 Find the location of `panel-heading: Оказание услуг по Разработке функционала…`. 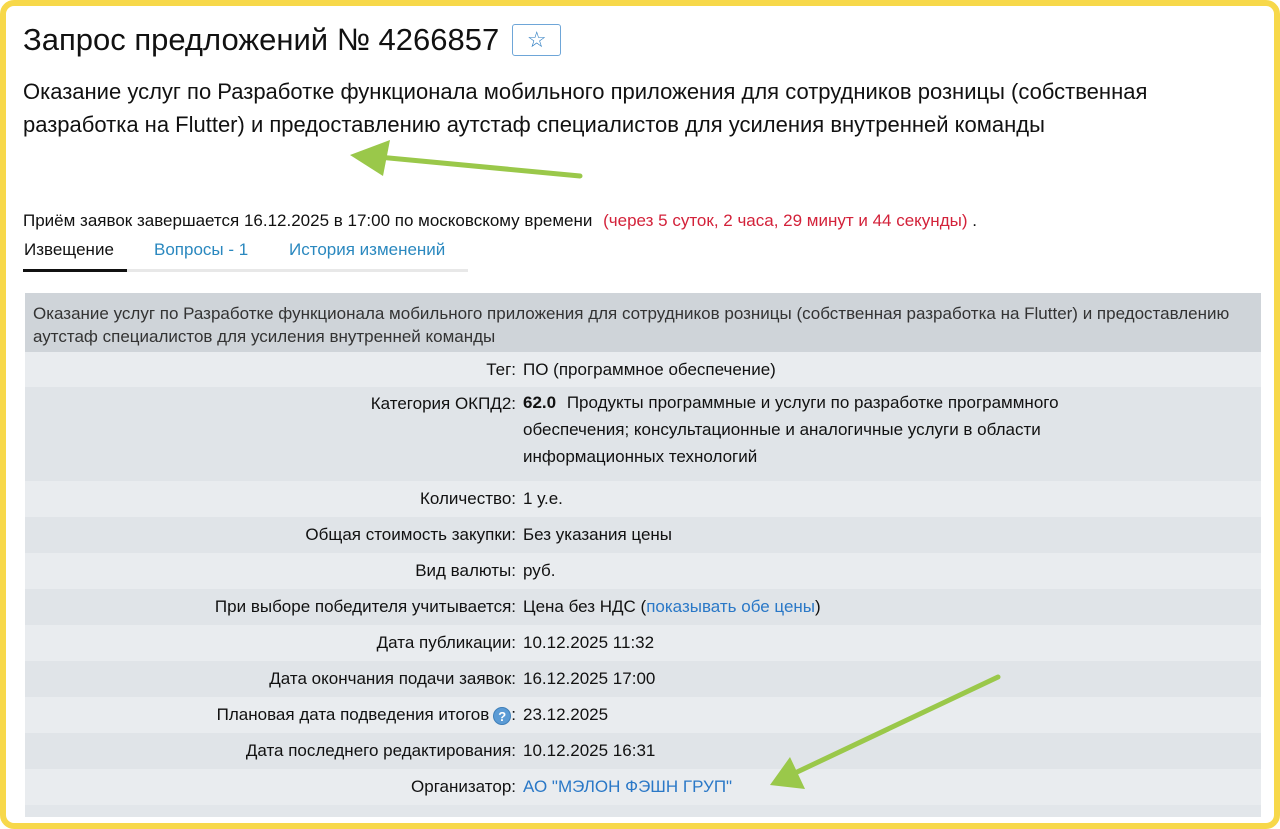

panel-heading: Оказание услуг по Разработке функционала… is located at coordinates (643, 322).